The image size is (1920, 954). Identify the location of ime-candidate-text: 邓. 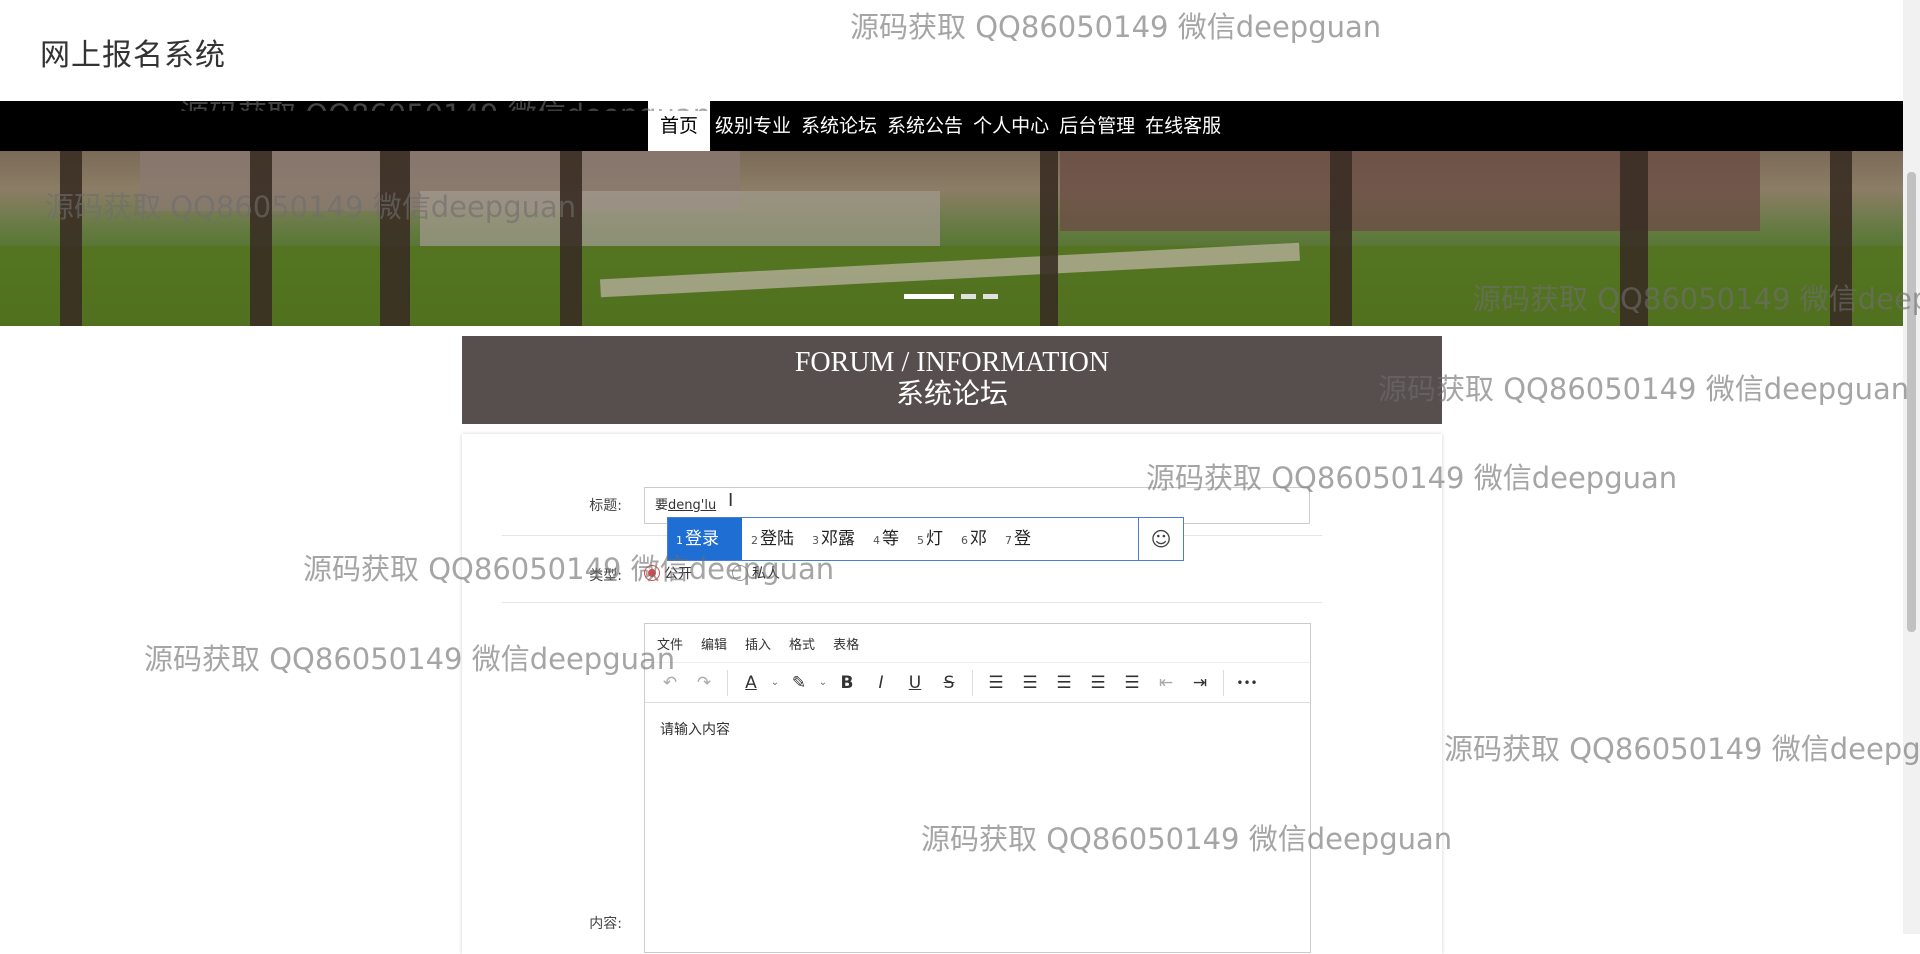
(978, 539).